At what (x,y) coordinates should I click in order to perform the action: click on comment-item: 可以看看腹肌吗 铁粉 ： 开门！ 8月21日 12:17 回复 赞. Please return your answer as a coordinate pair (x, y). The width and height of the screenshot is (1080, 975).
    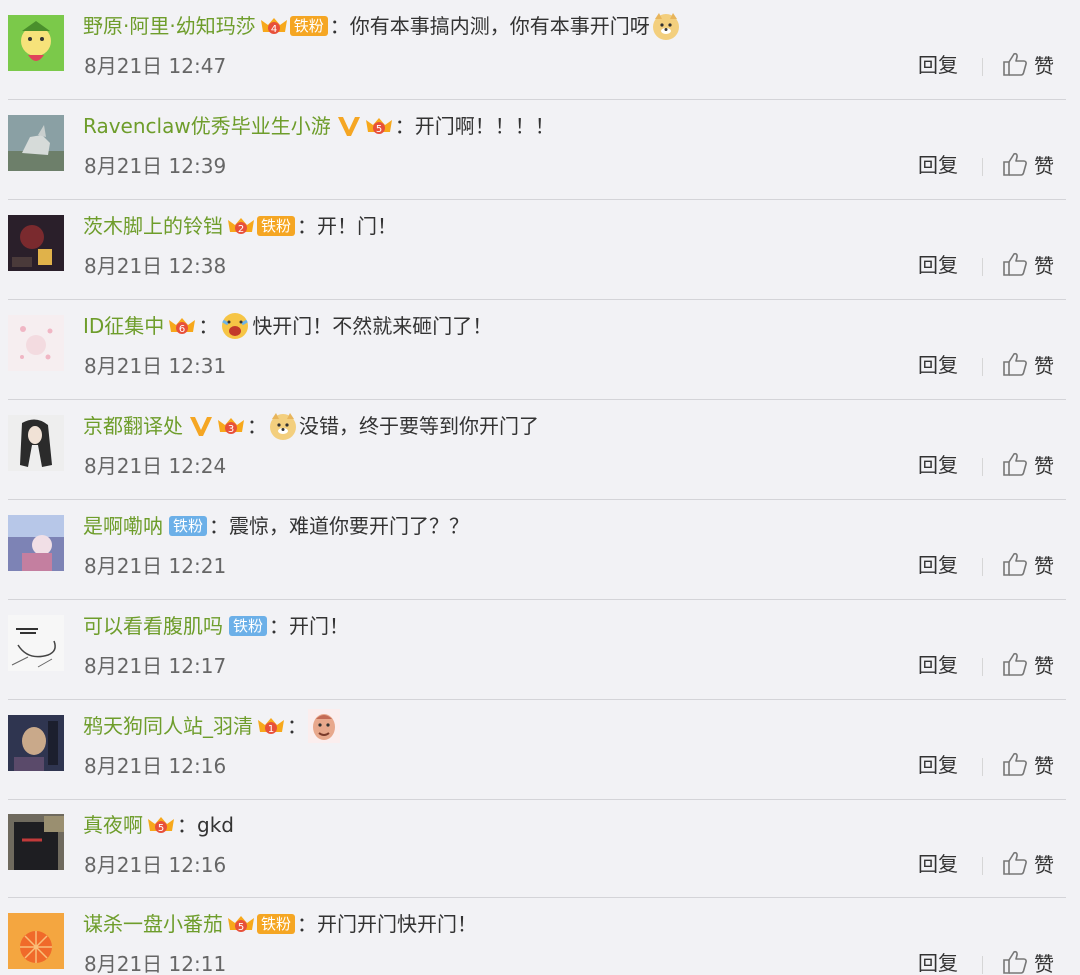
    Looking at the image, I should click on (540, 650).